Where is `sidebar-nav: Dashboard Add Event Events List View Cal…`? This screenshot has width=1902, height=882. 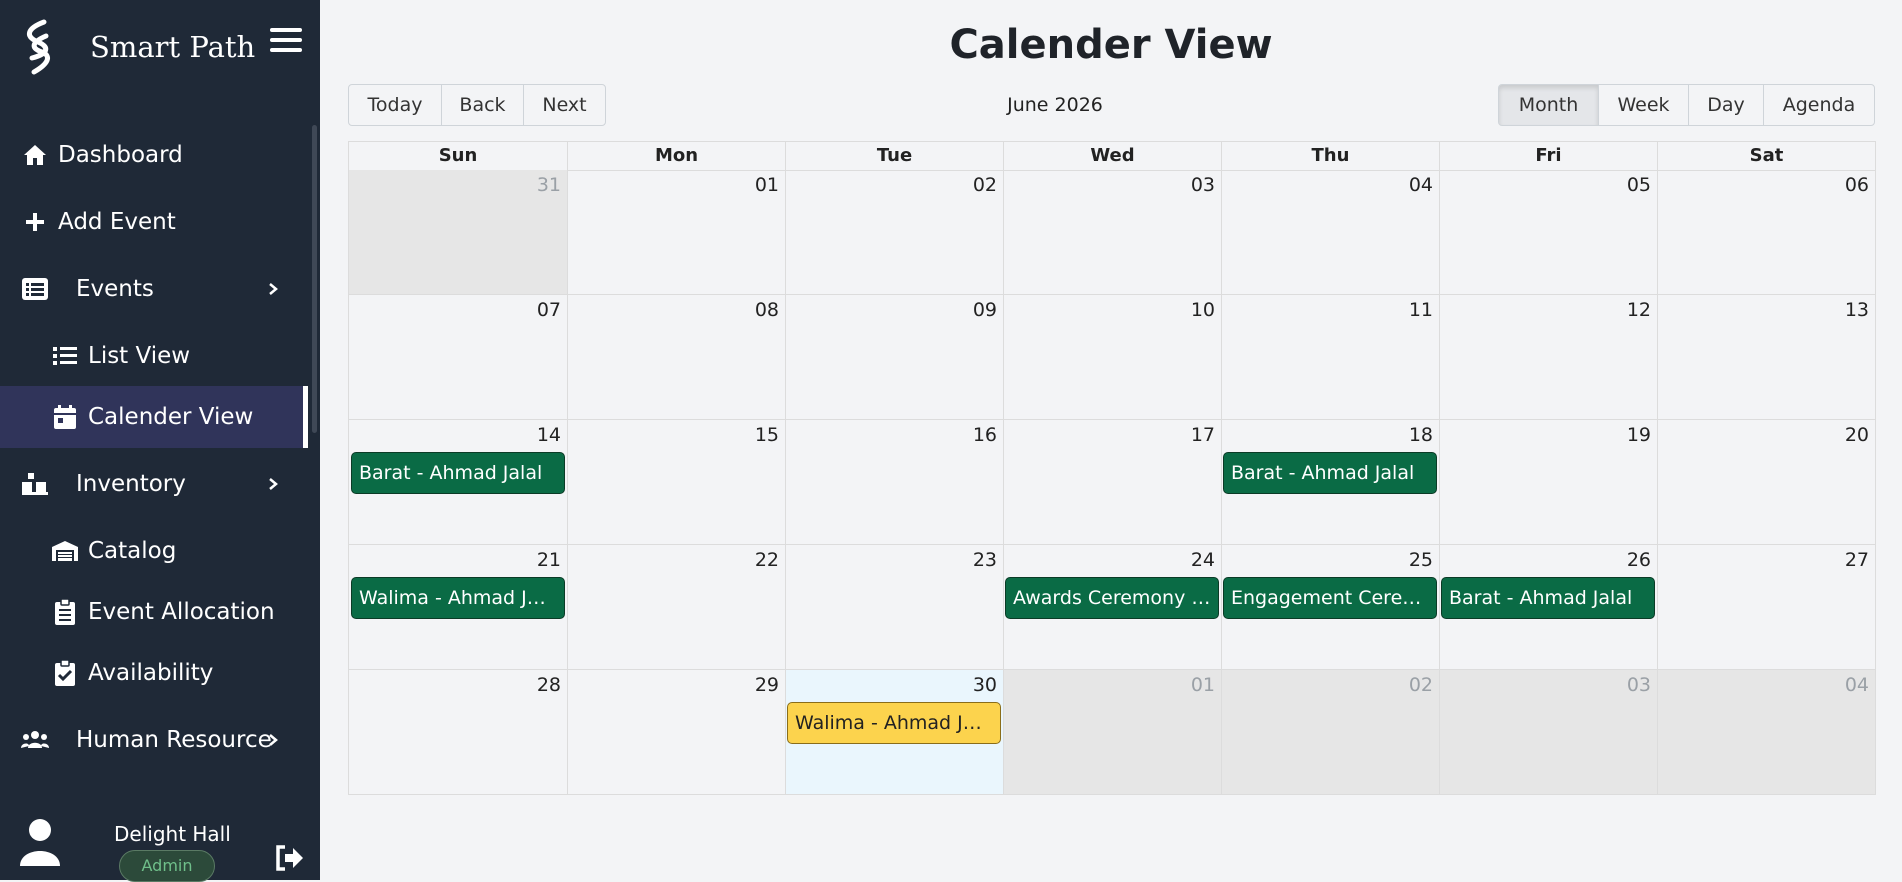
sidebar-nav: Dashboard Add Event Events List View Cal… is located at coordinates (160, 435).